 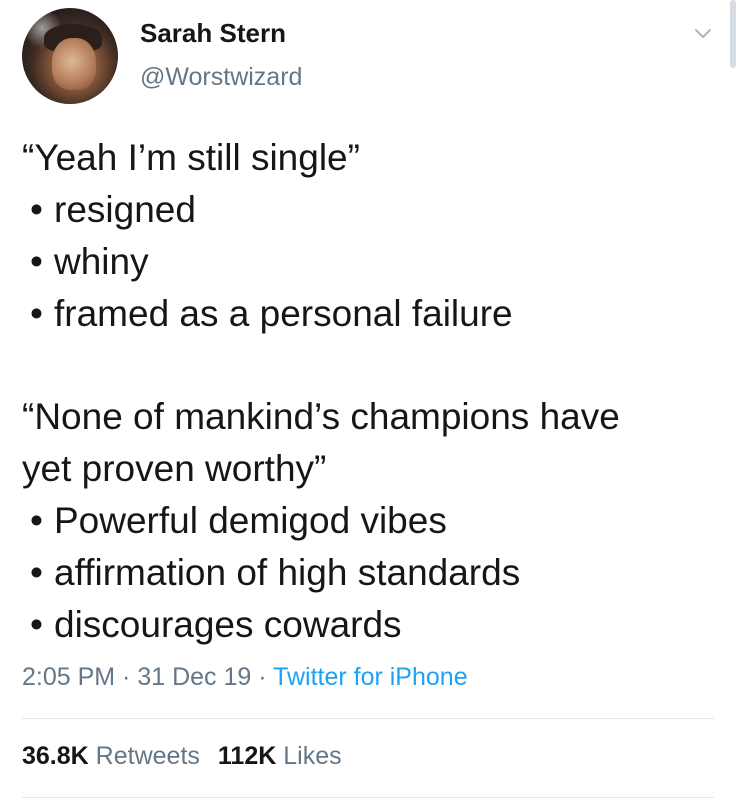 What do you see at coordinates (101, 261) in the screenshot?
I see `bullet-text: whiny` at bounding box center [101, 261].